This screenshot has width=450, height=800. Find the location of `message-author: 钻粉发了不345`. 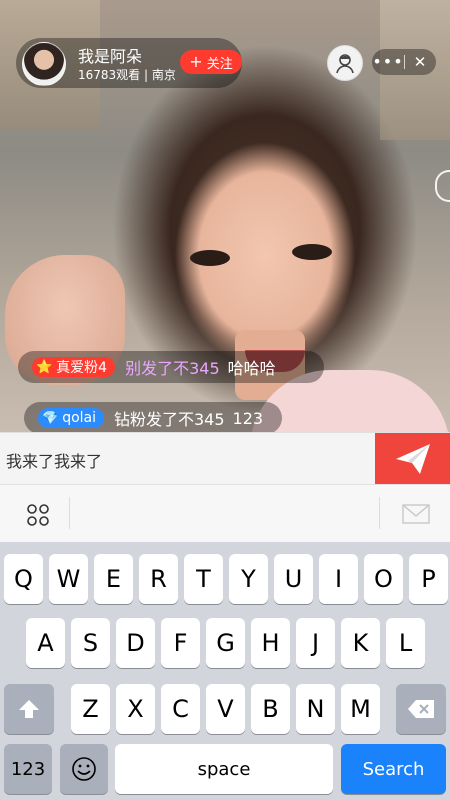

message-author: 钻粉发了不345 is located at coordinates (169, 419).